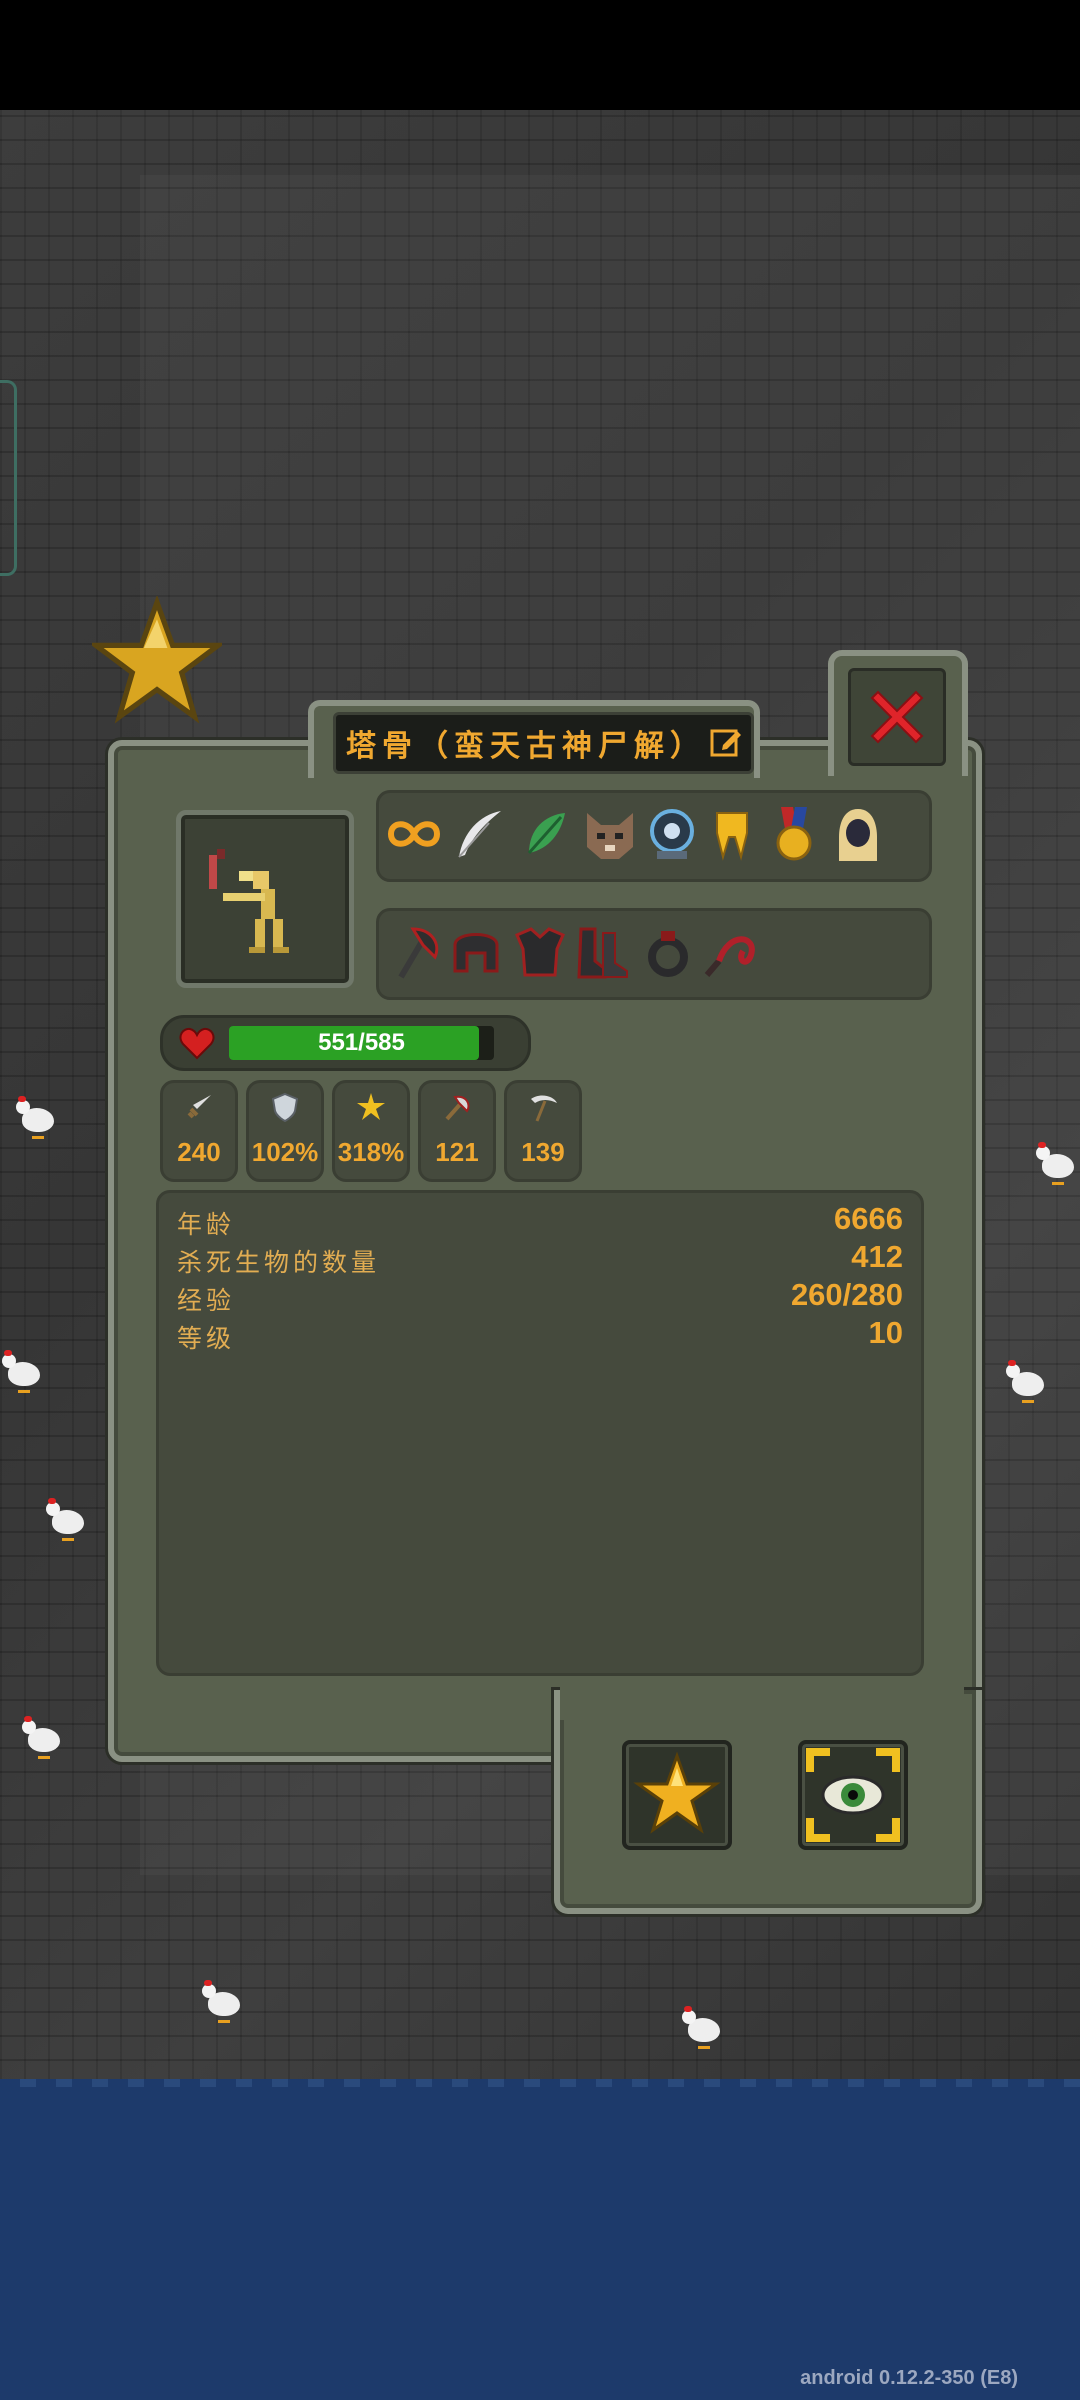 The image size is (1080, 2400). I want to click on close-icon, so click(897, 717).